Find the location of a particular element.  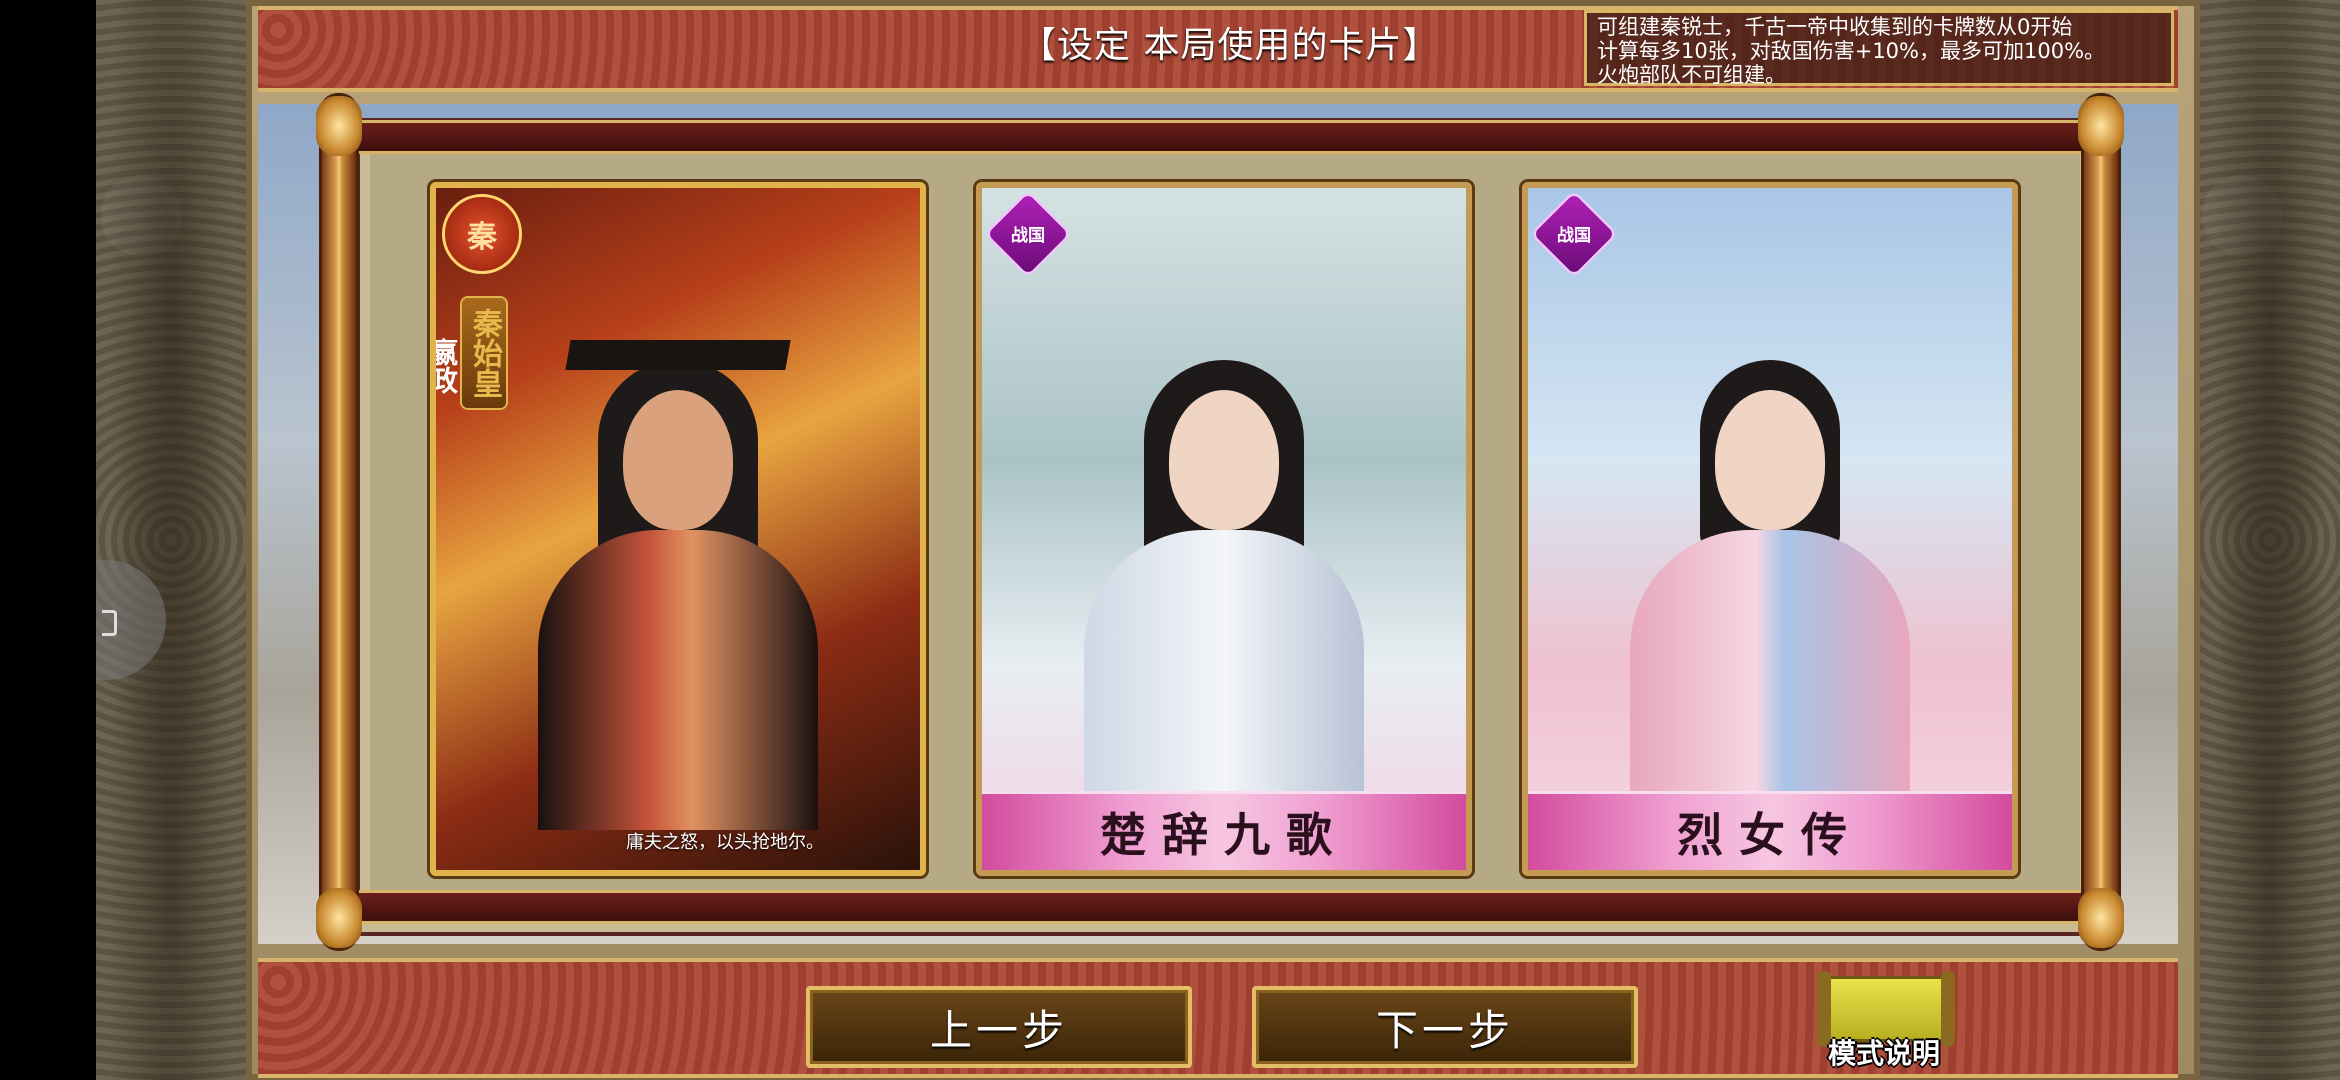

card-name: 楚辞九歌 is located at coordinates (1224, 835).